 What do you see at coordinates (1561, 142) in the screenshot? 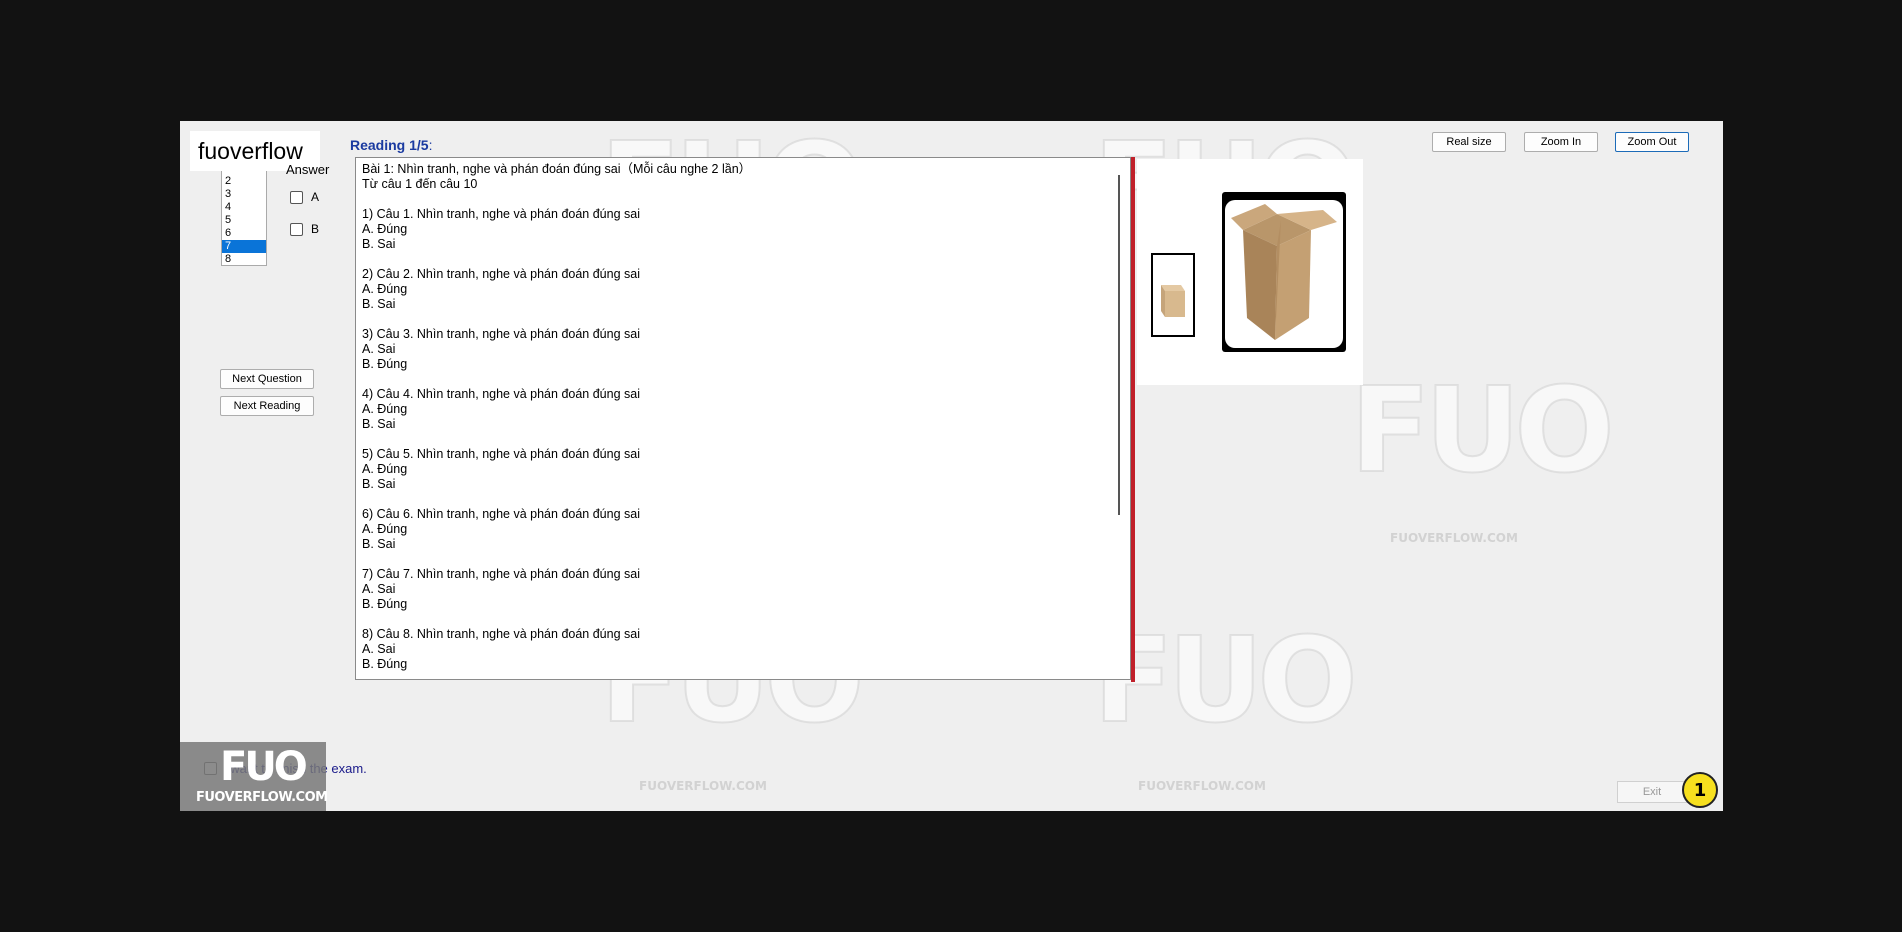
I see `zoom-in-button: Zoom In` at bounding box center [1561, 142].